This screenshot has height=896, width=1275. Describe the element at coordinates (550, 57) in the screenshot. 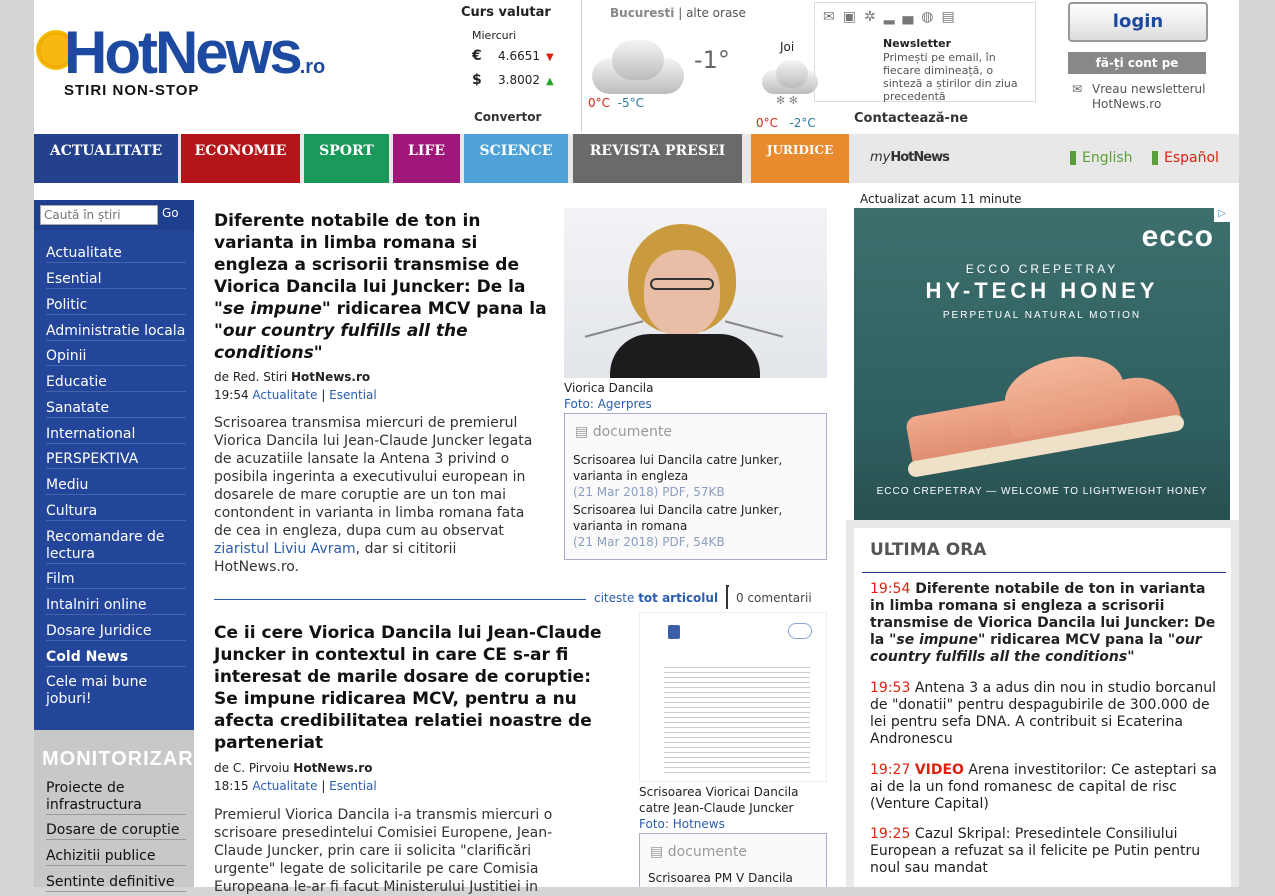

I see `trend-down-icon: ▼` at that location.